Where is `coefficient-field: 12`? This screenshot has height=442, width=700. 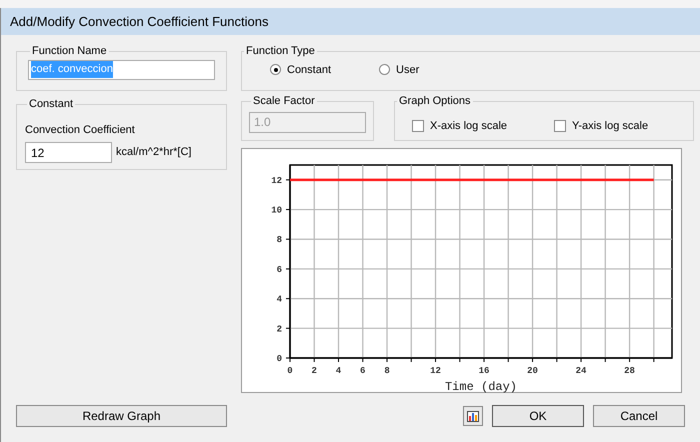 coefficient-field: 12 is located at coordinates (68, 152).